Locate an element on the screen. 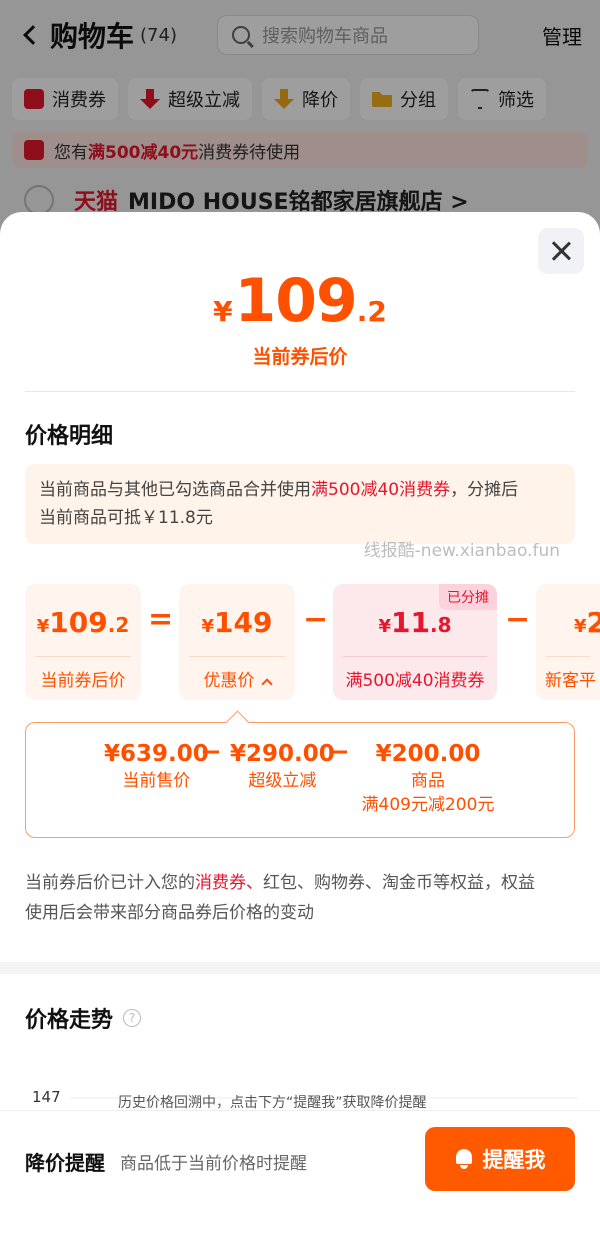  chip-filter: 筛选 is located at coordinates (502, 99).